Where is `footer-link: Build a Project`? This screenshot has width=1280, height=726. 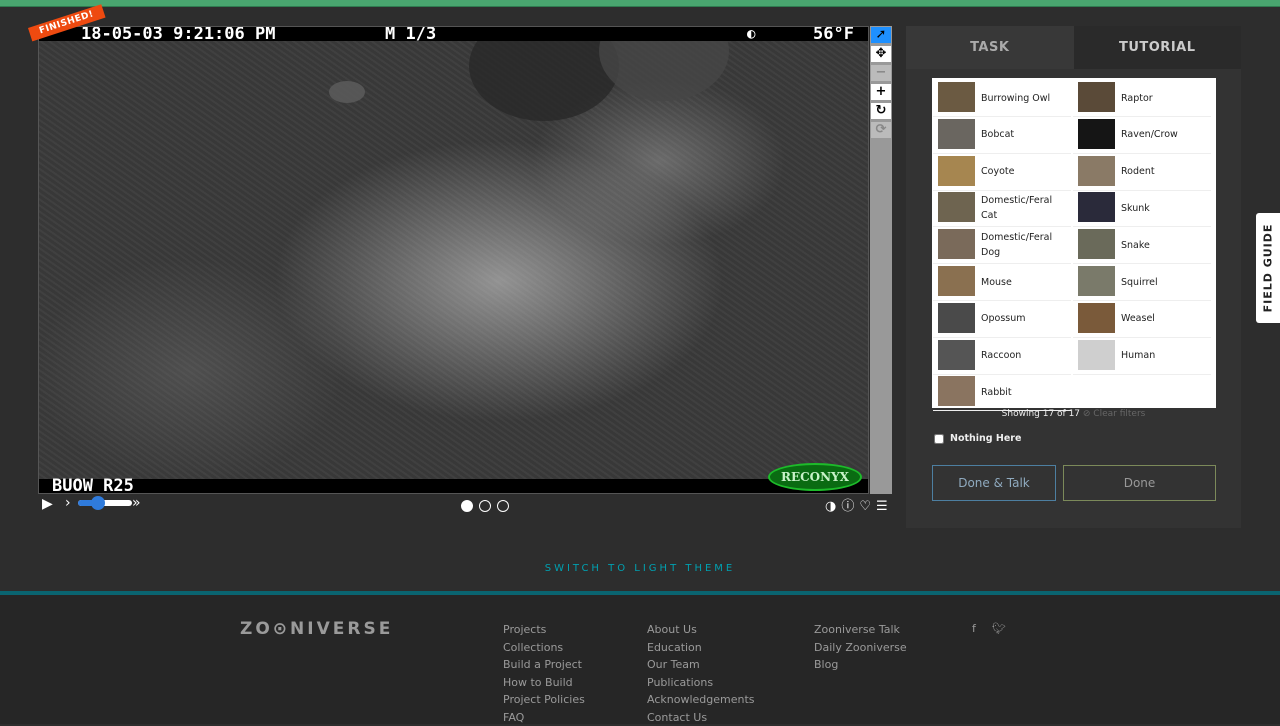
footer-link: Build a Project is located at coordinates (544, 665).